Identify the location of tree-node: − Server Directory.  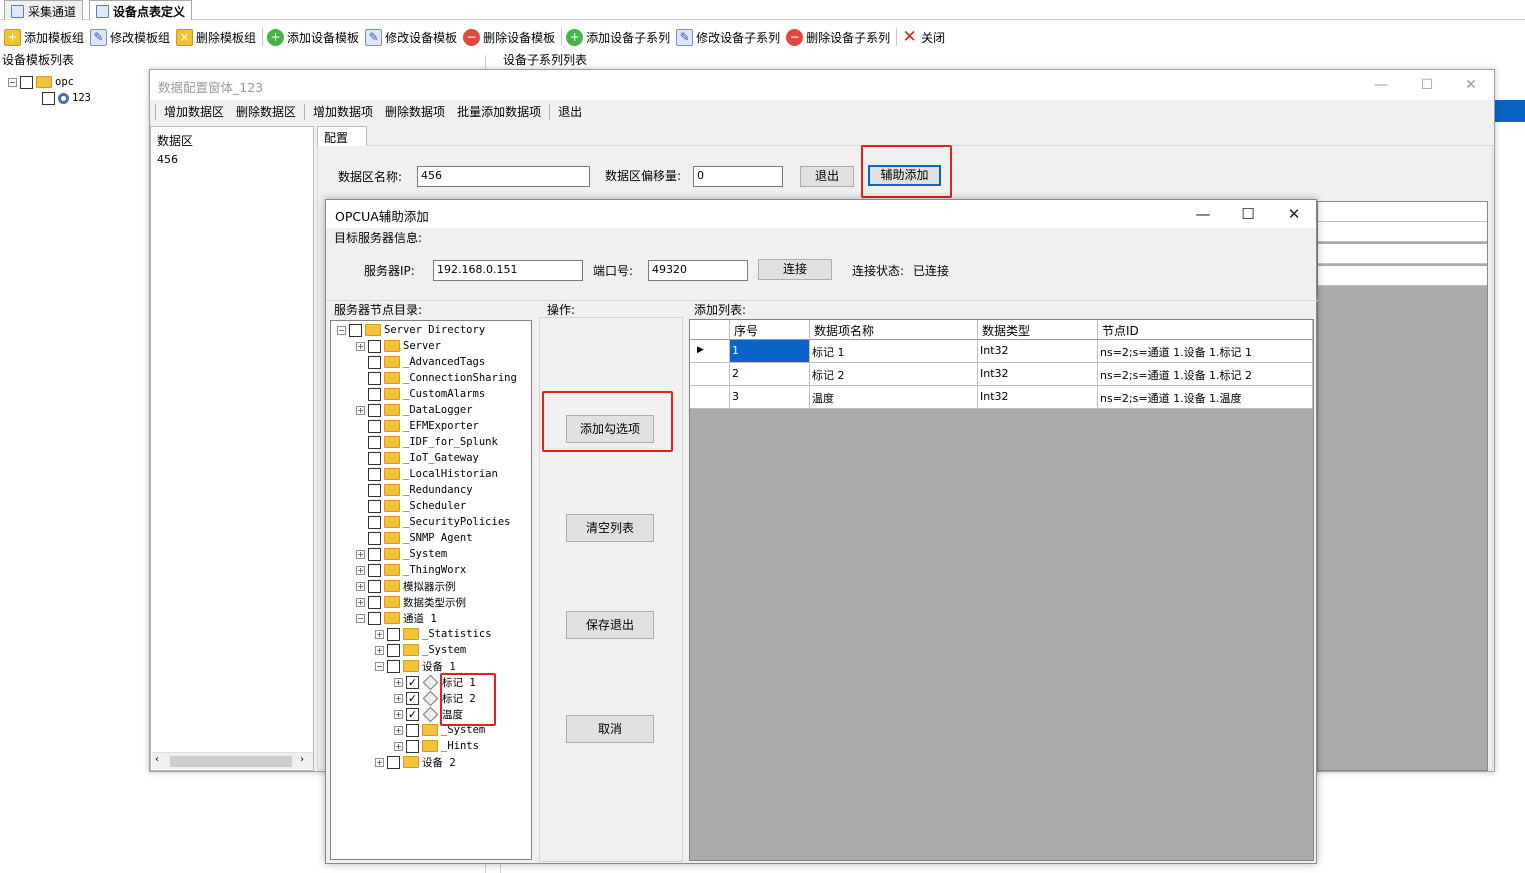
(411, 330).